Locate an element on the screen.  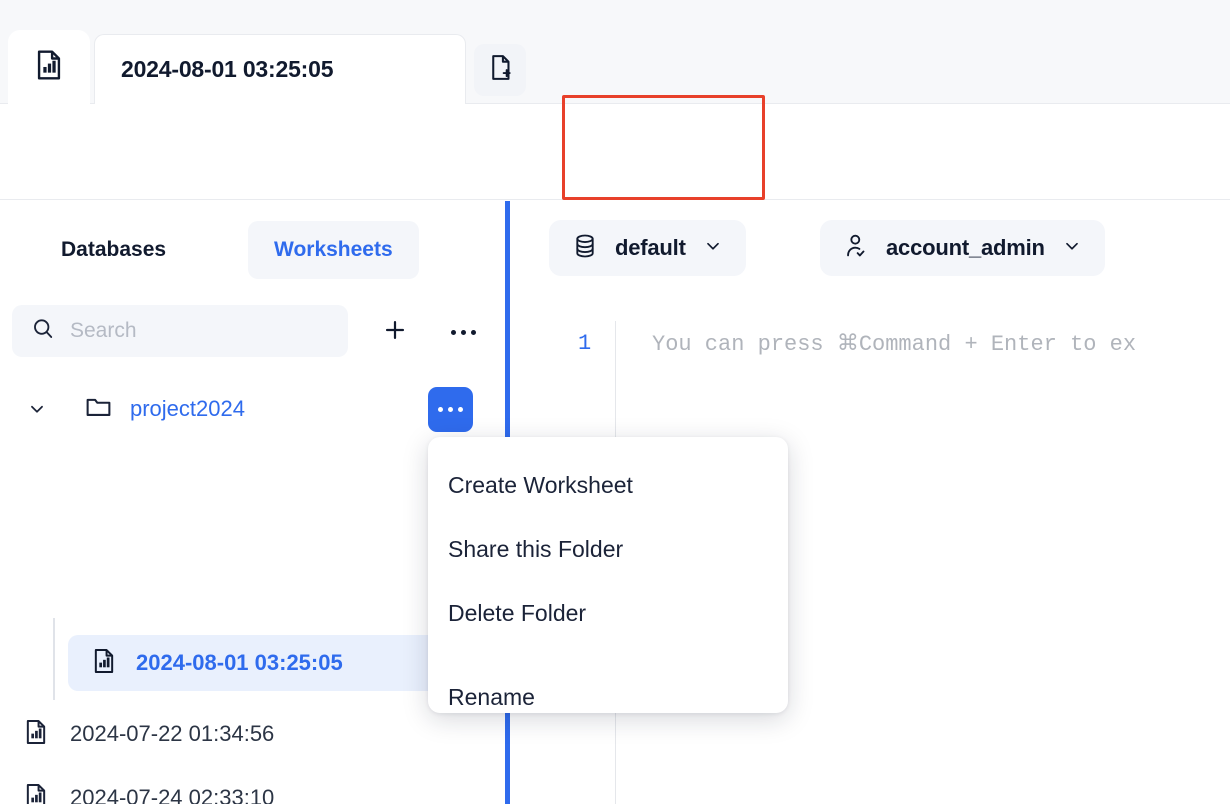
menu-item-create-worksheet: Create Worksheet is located at coordinates (608, 485).